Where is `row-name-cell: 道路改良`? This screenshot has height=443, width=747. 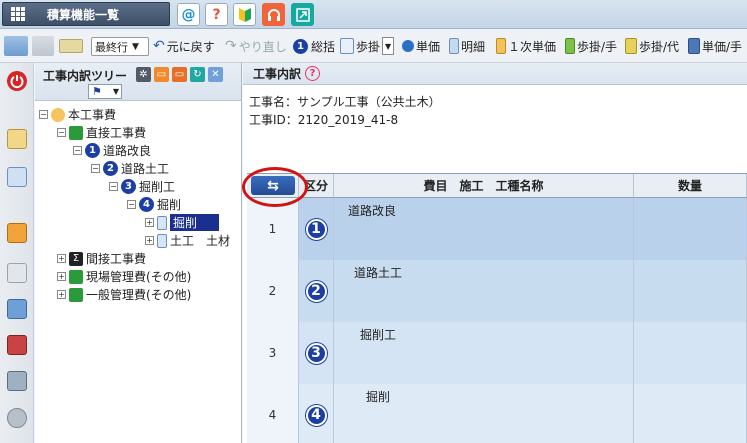
row-name-cell: 道路改良 is located at coordinates (484, 229).